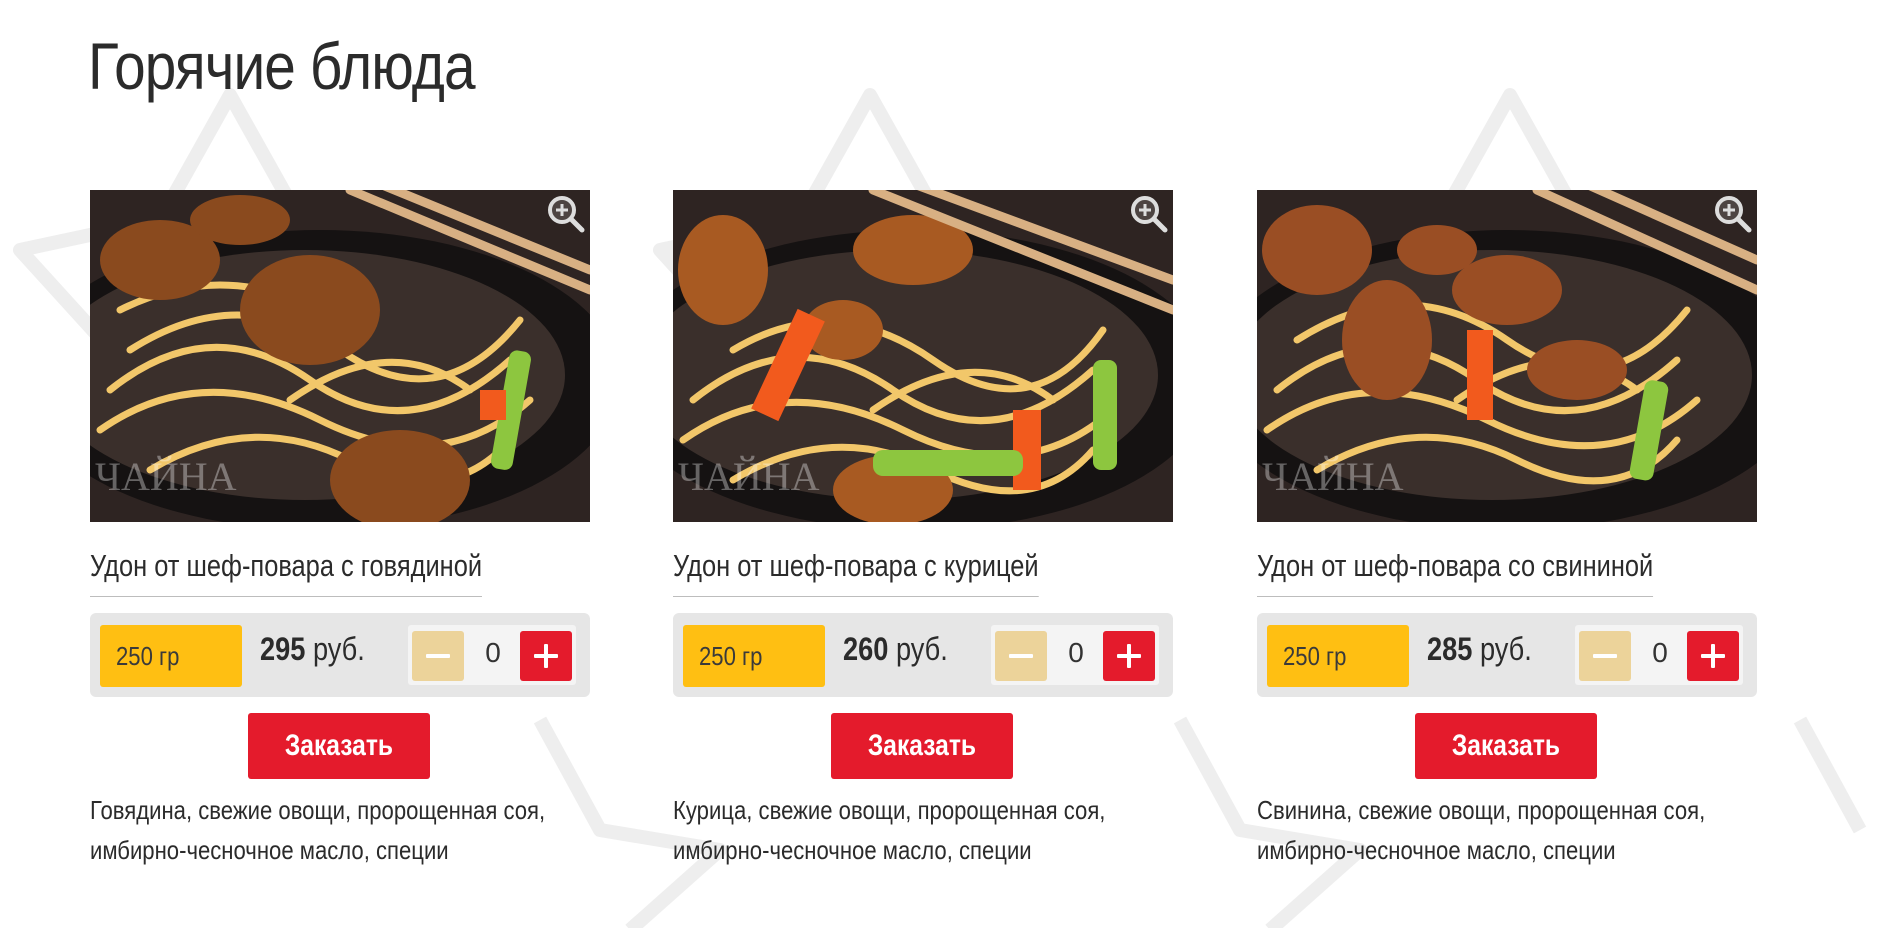 Image resolution: width=1886 pixels, height=928 pixels. What do you see at coordinates (286, 572) in the screenshot?
I see `product-title: Удон от шеф-повара с говядиной` at bounding box center [286, 572].